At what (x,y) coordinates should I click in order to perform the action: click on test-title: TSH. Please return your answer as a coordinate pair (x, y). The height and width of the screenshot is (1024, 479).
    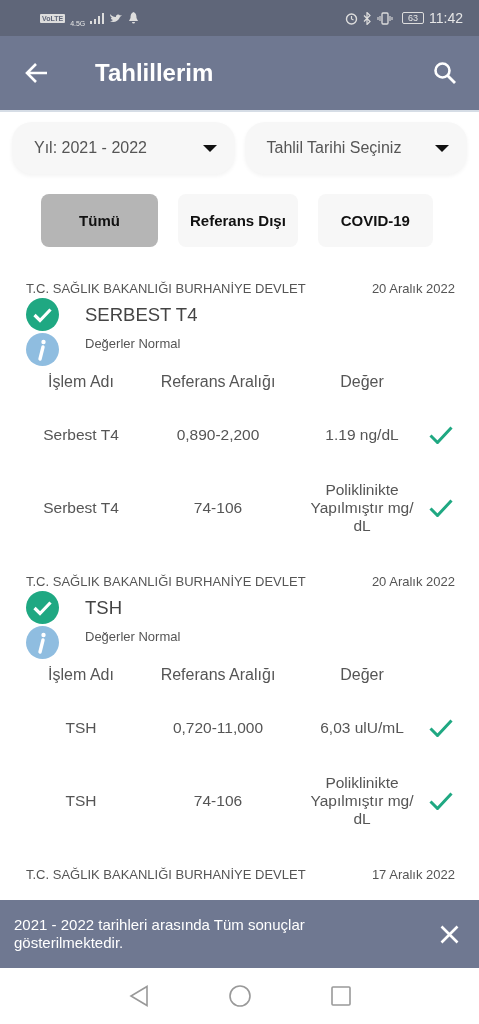
    Looking at the image, I should click on (103, 607).